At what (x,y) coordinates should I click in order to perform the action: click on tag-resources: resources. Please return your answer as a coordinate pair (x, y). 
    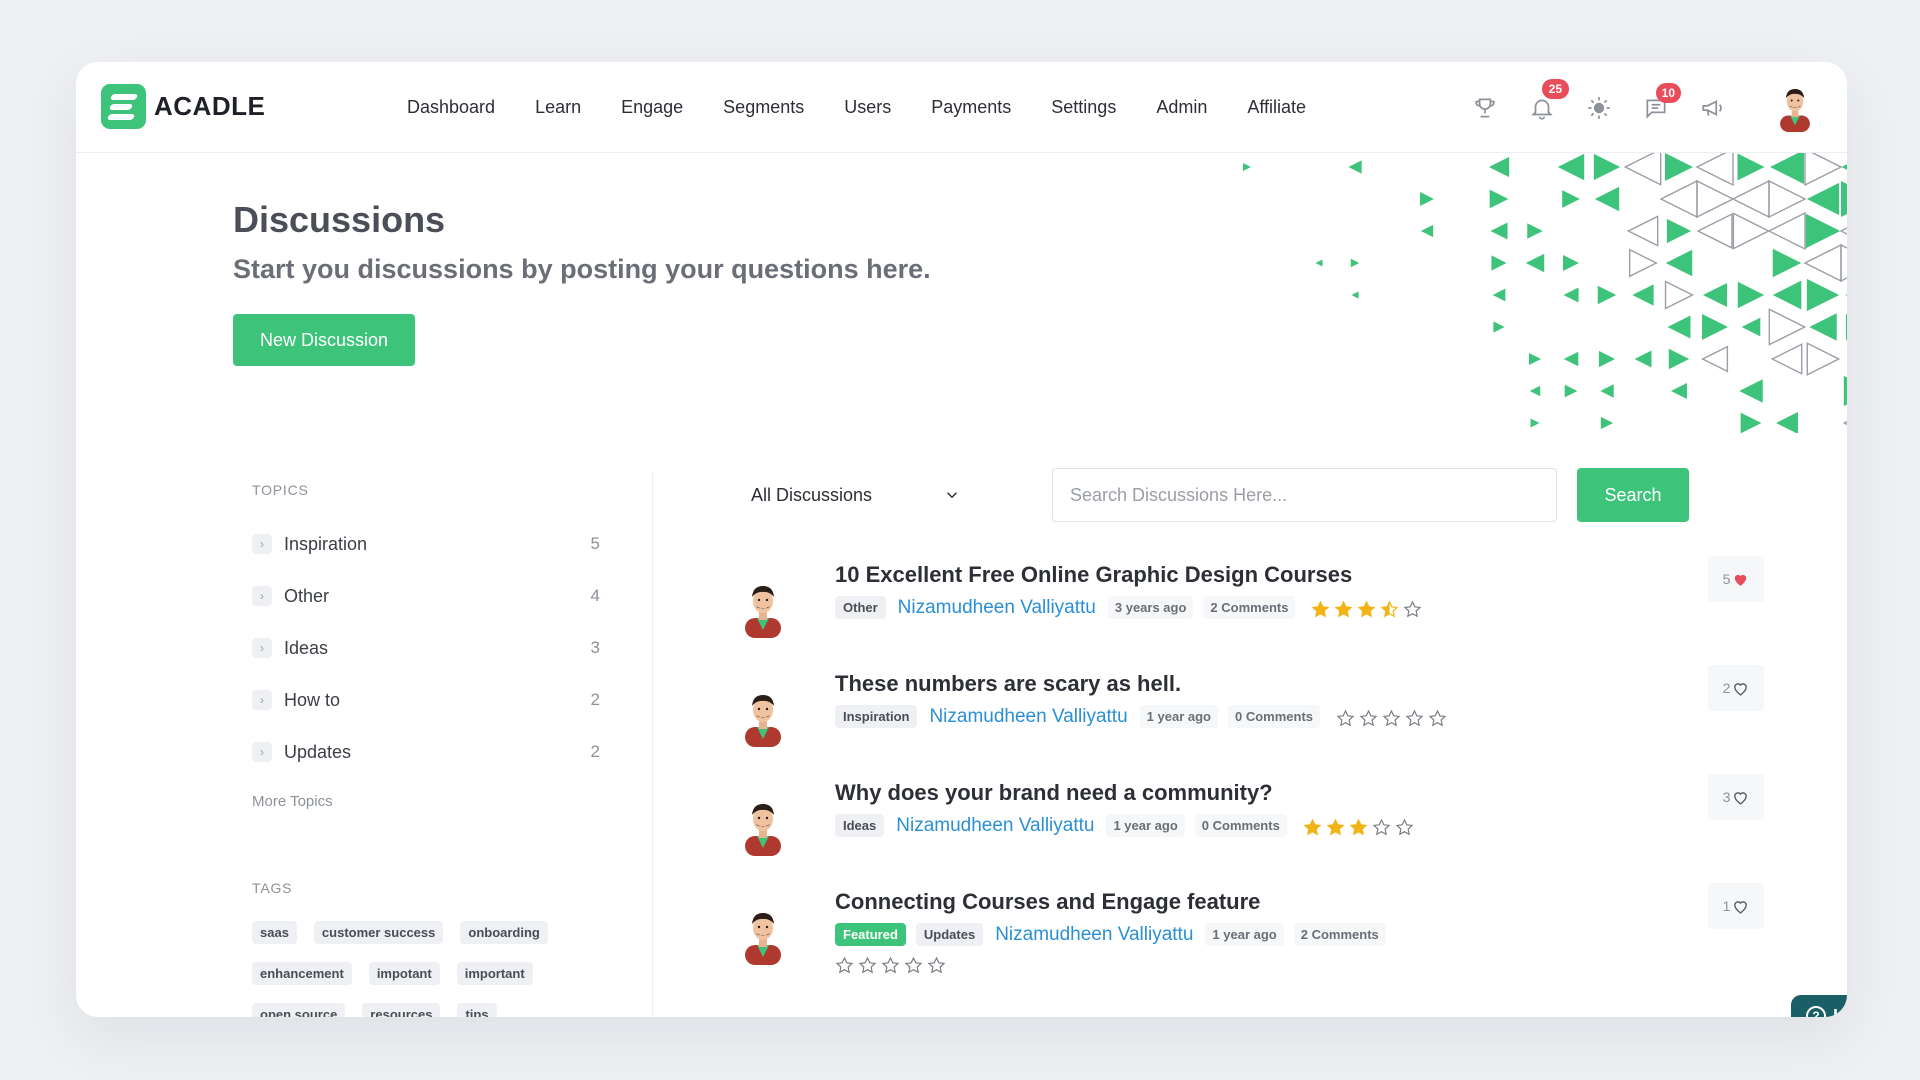
    Looking at the image, I should click on (401, 1010).